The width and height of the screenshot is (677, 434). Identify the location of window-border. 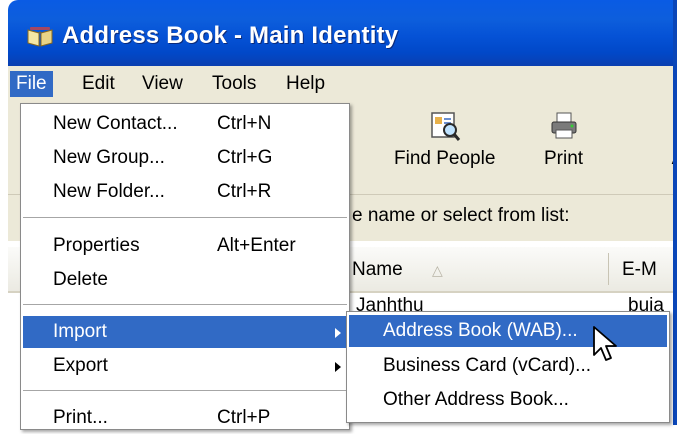
(675, 212).